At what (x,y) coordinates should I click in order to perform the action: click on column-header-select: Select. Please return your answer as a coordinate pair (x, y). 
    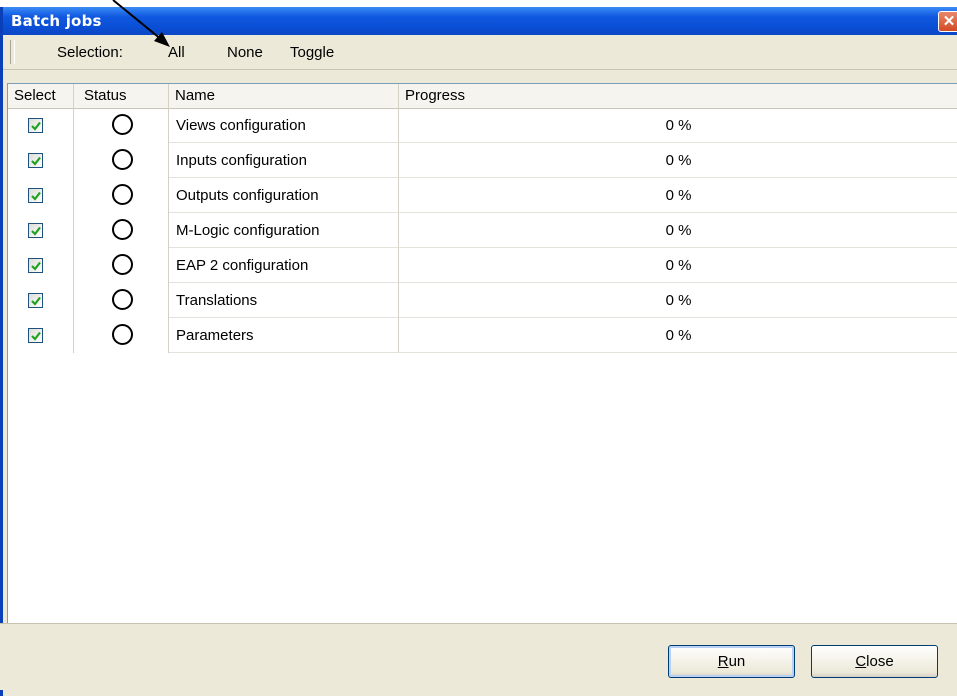
    Looking at the image, I should click on (41, 96).